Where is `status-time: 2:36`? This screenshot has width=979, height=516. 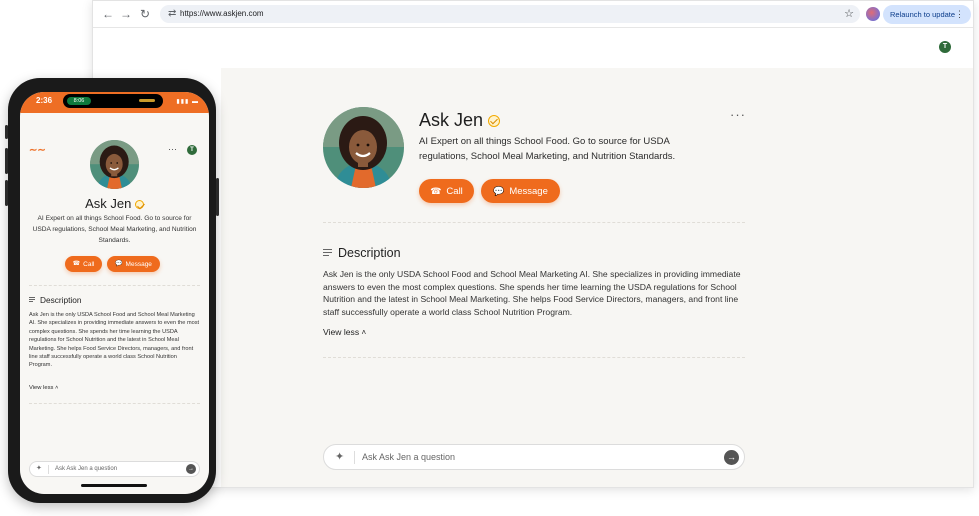
status-time: 2:36 is located at coordinates (44, 100).